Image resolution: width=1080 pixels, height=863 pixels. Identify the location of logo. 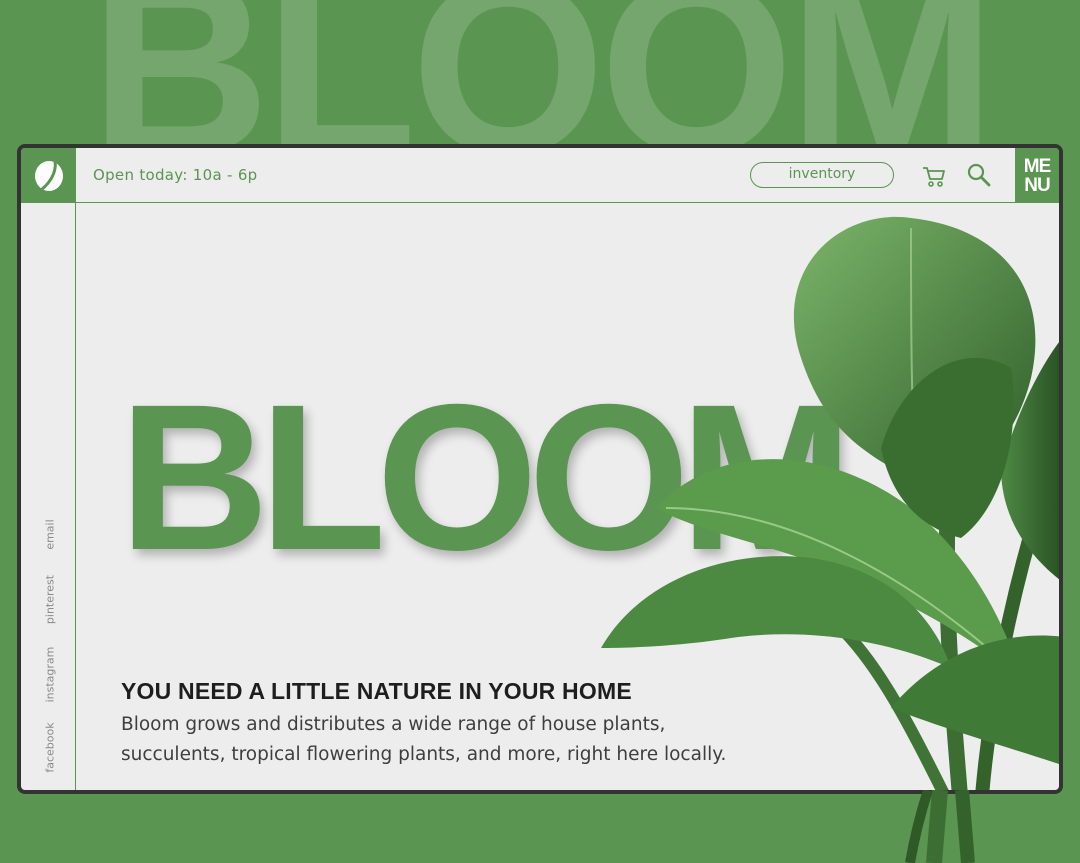
(48, 175).